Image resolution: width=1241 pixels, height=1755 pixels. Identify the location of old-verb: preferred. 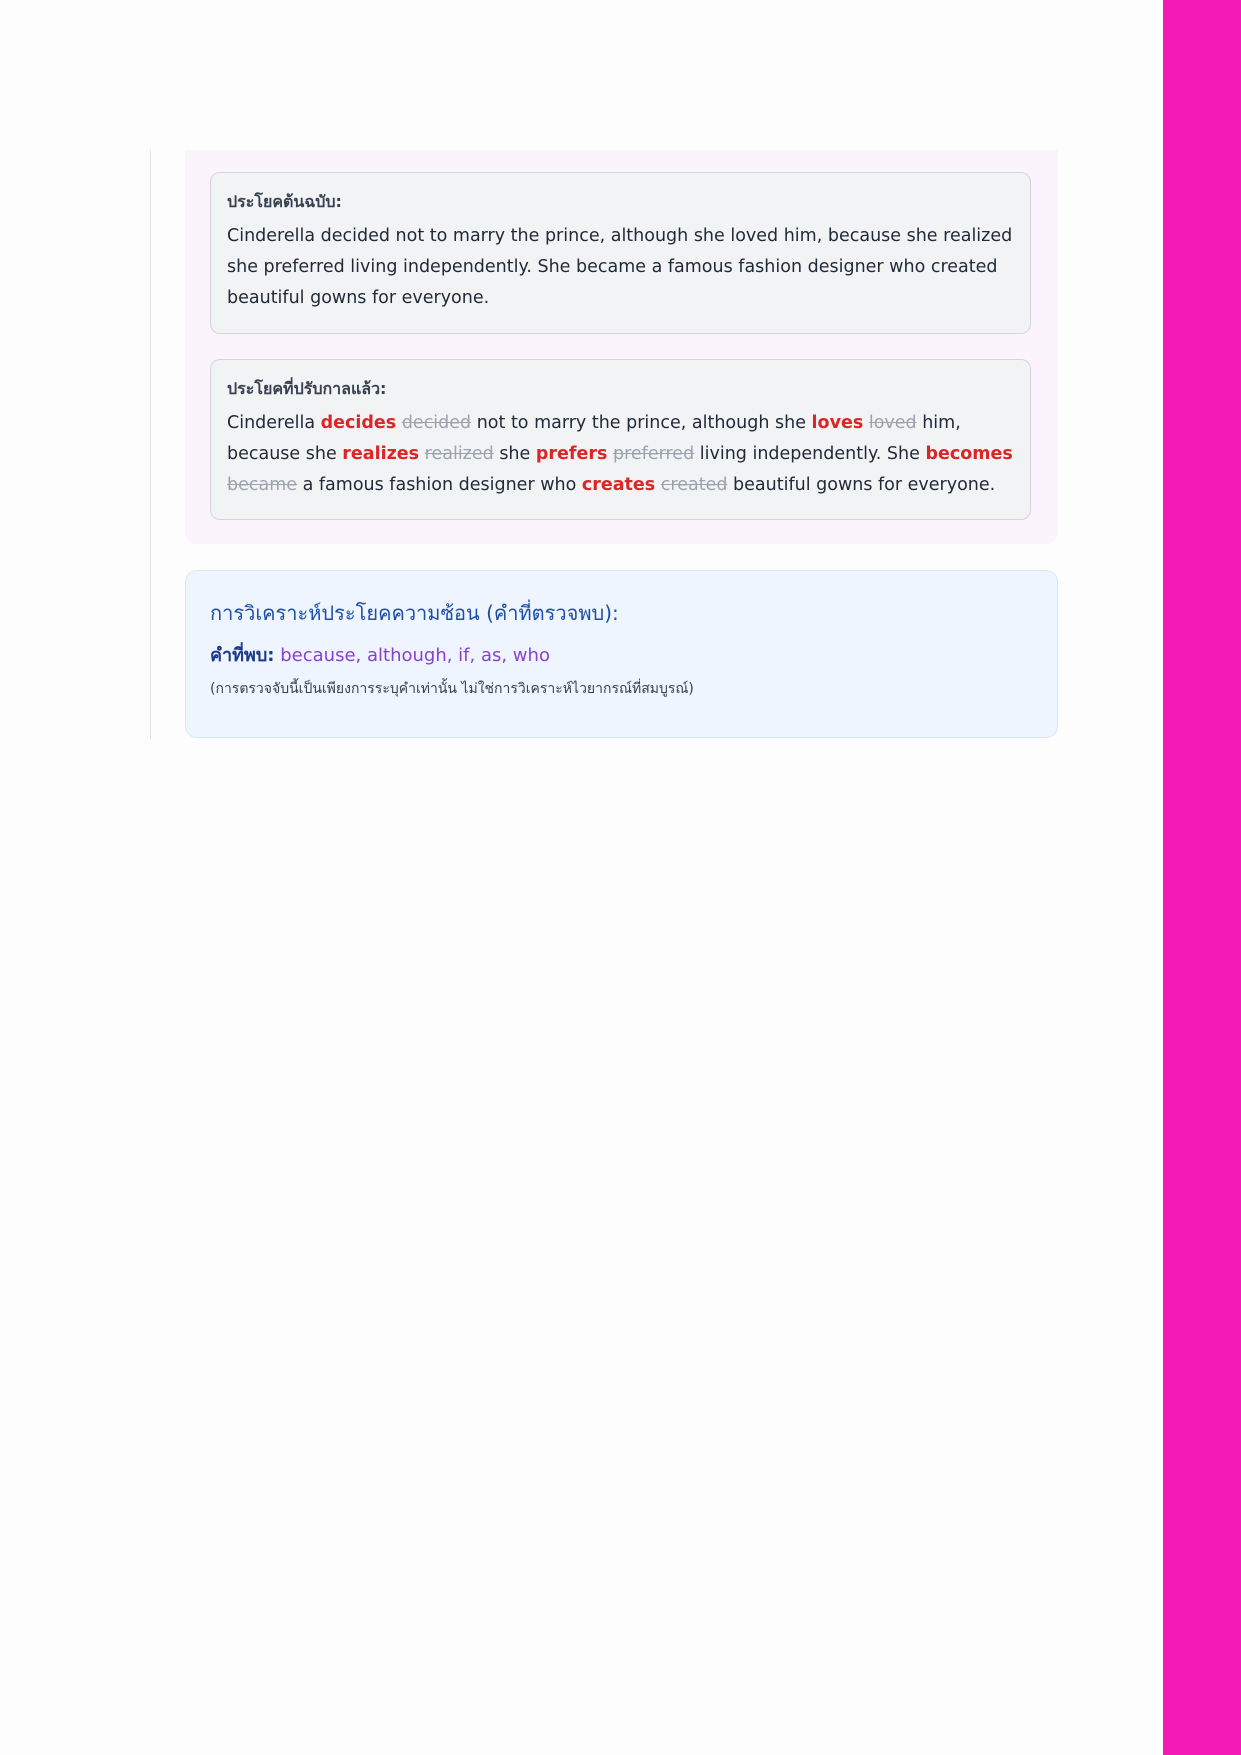
(654, 454).